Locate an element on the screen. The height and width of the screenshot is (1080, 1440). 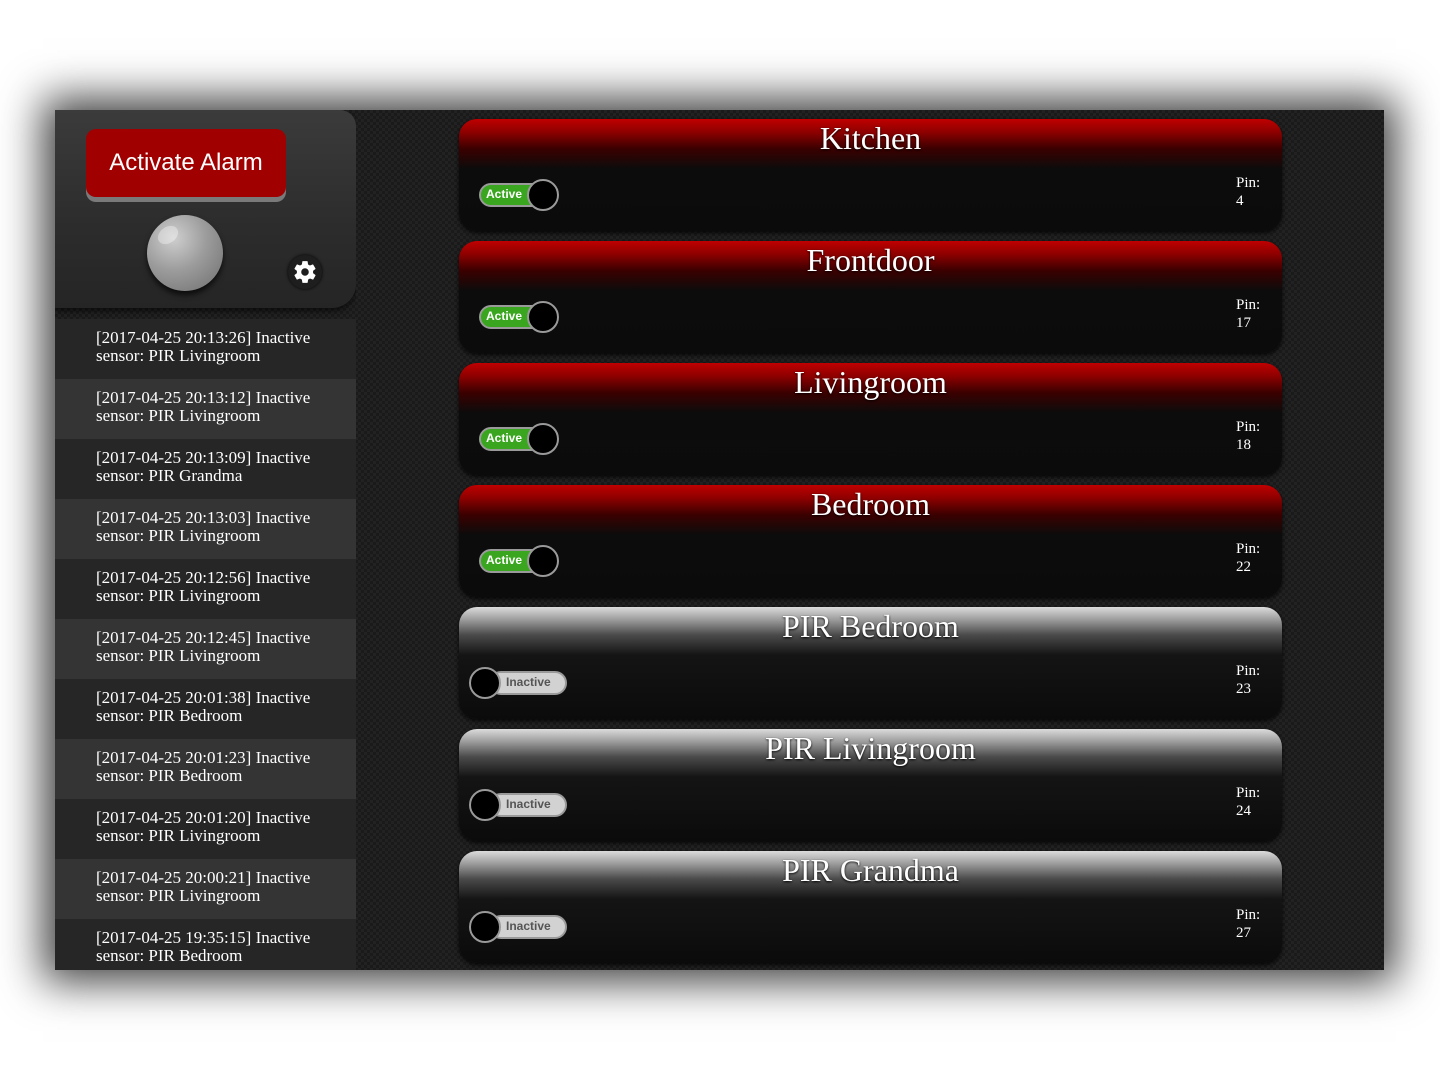
log-entry-time: [2017-04-25 20:00:21] Inactive is located at coordinates (203, 877).